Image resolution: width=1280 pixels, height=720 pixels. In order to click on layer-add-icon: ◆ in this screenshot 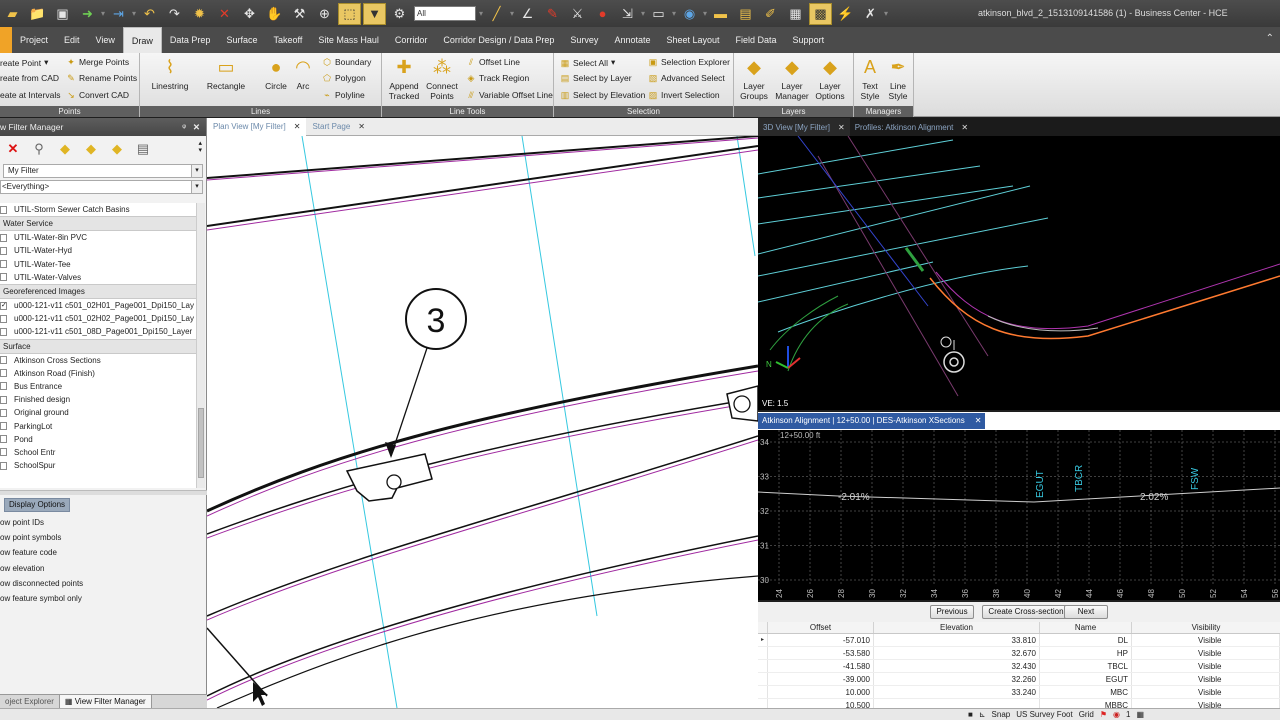, I will do `click(91, 149)`.